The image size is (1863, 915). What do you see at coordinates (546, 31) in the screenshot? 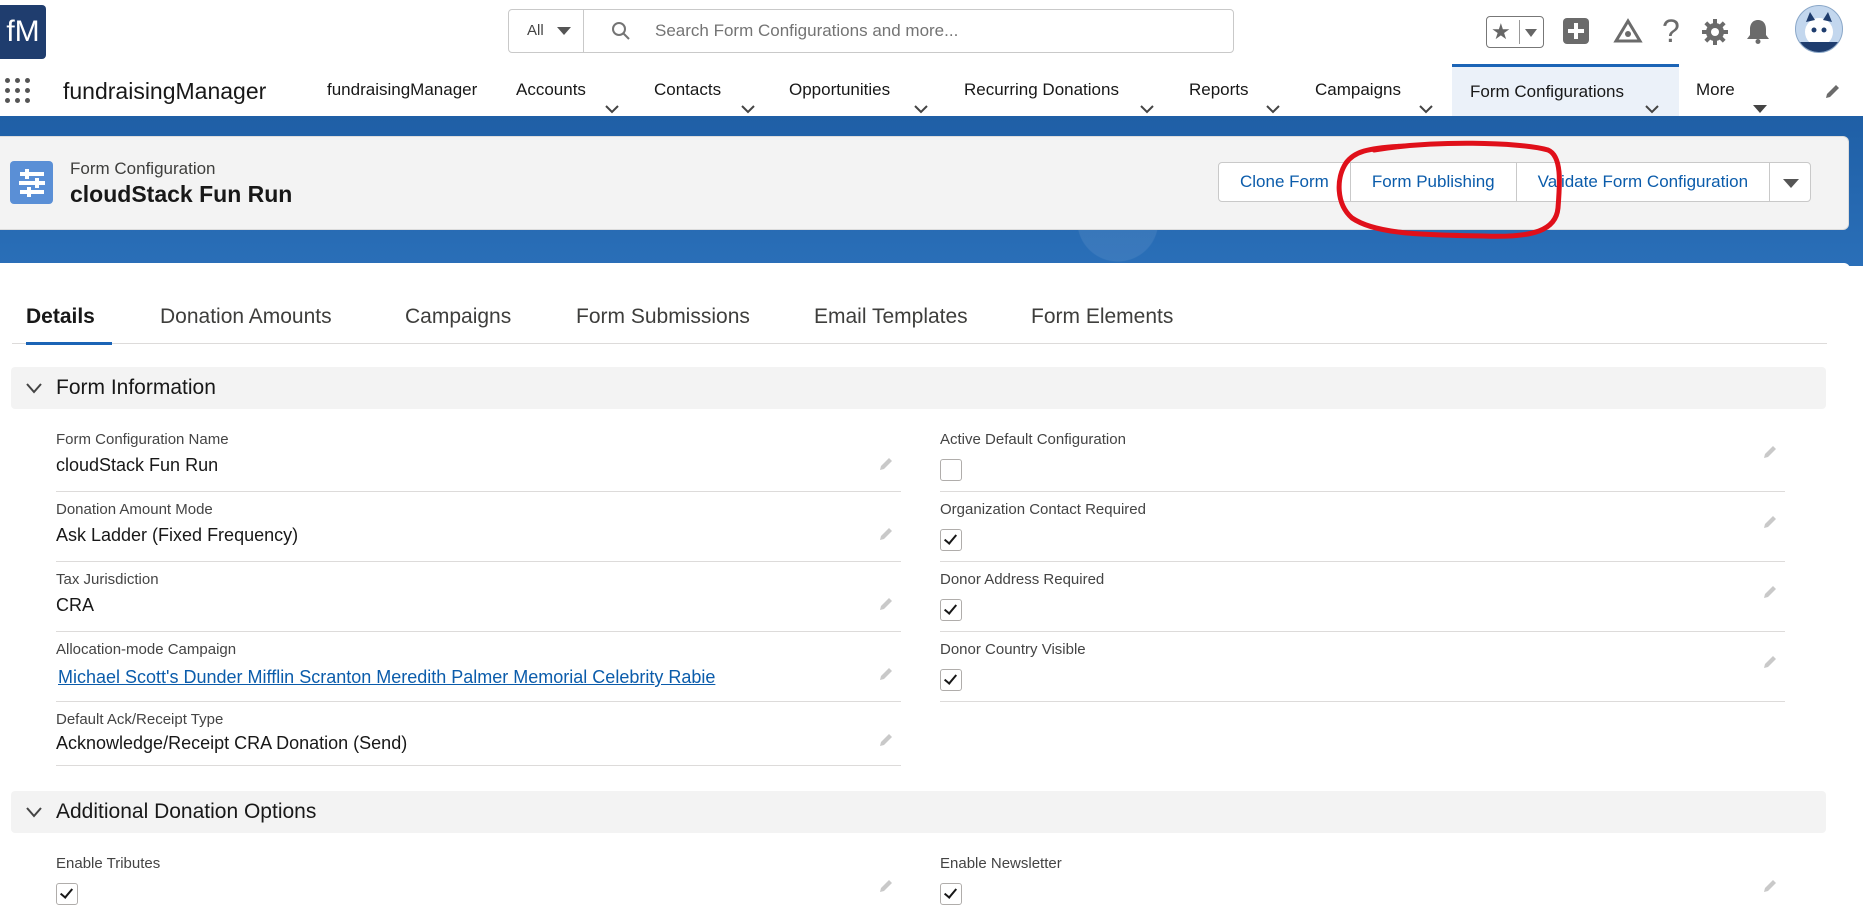
I see `search-scope-dropdown: All` at bounding box center [546, 31].